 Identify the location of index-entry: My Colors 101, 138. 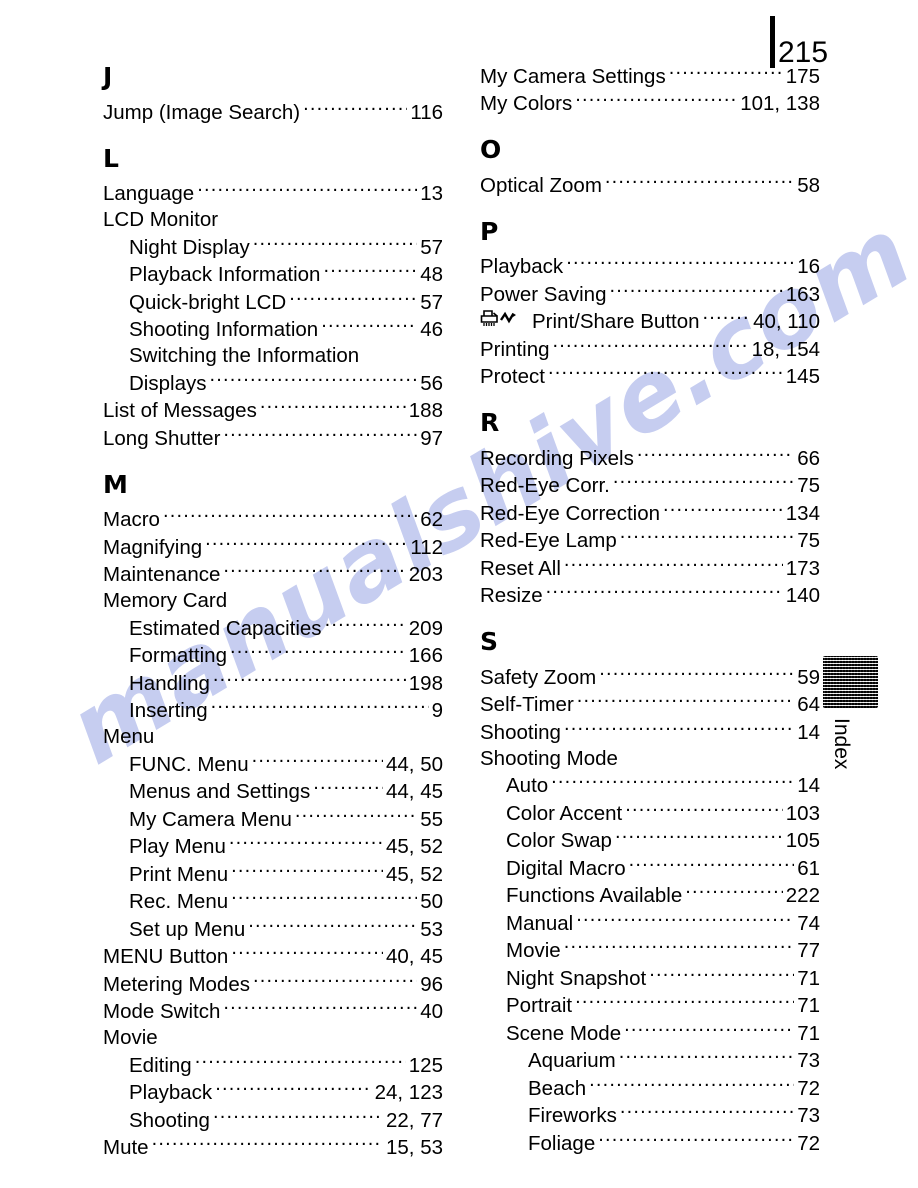
(650, 104).